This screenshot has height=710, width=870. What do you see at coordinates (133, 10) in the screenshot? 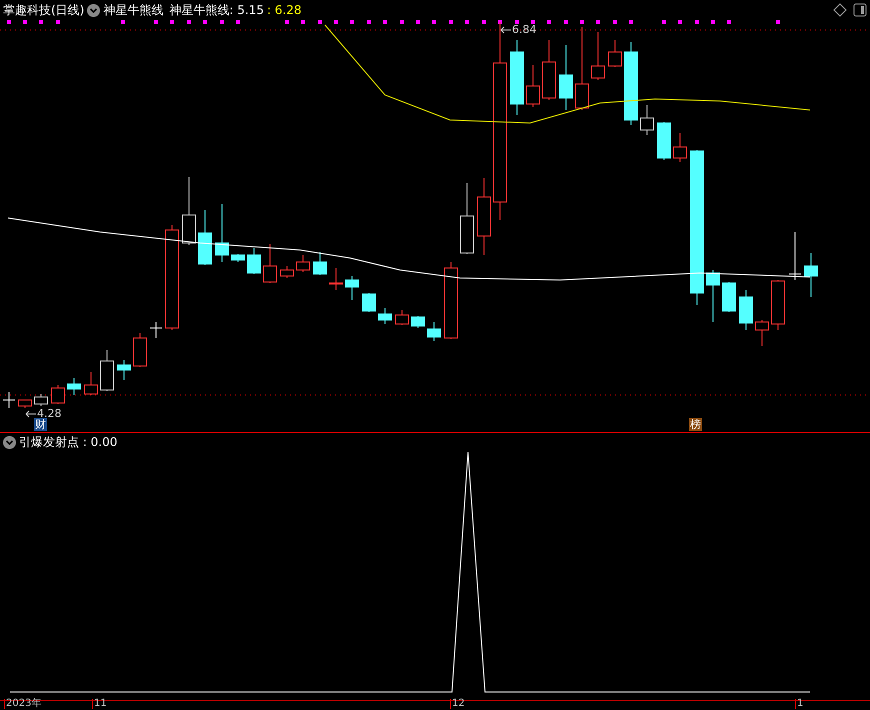
I see `indicator-name: 神星牛熊线` at bounding box center [133, 10].